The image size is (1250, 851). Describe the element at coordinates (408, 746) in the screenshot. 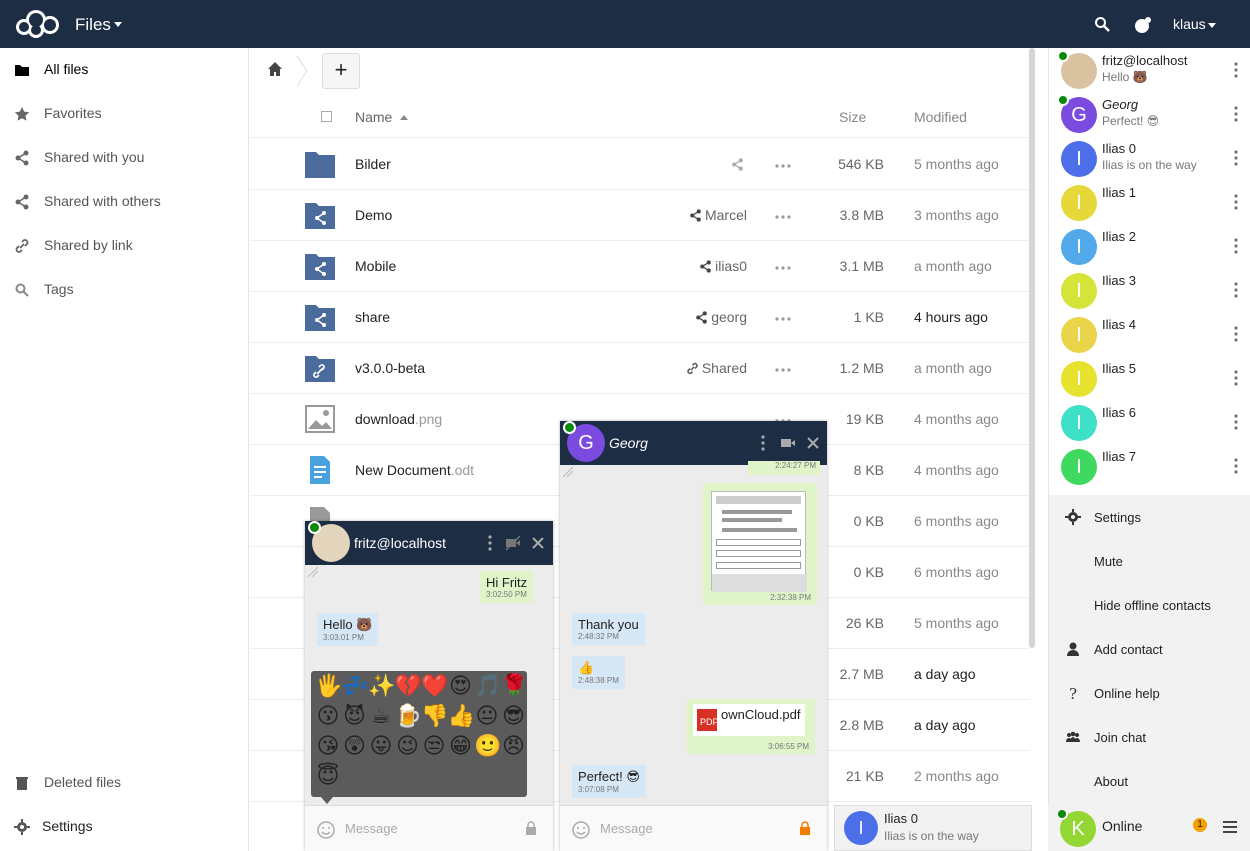

I see `emoji-option: 😉` at that location.